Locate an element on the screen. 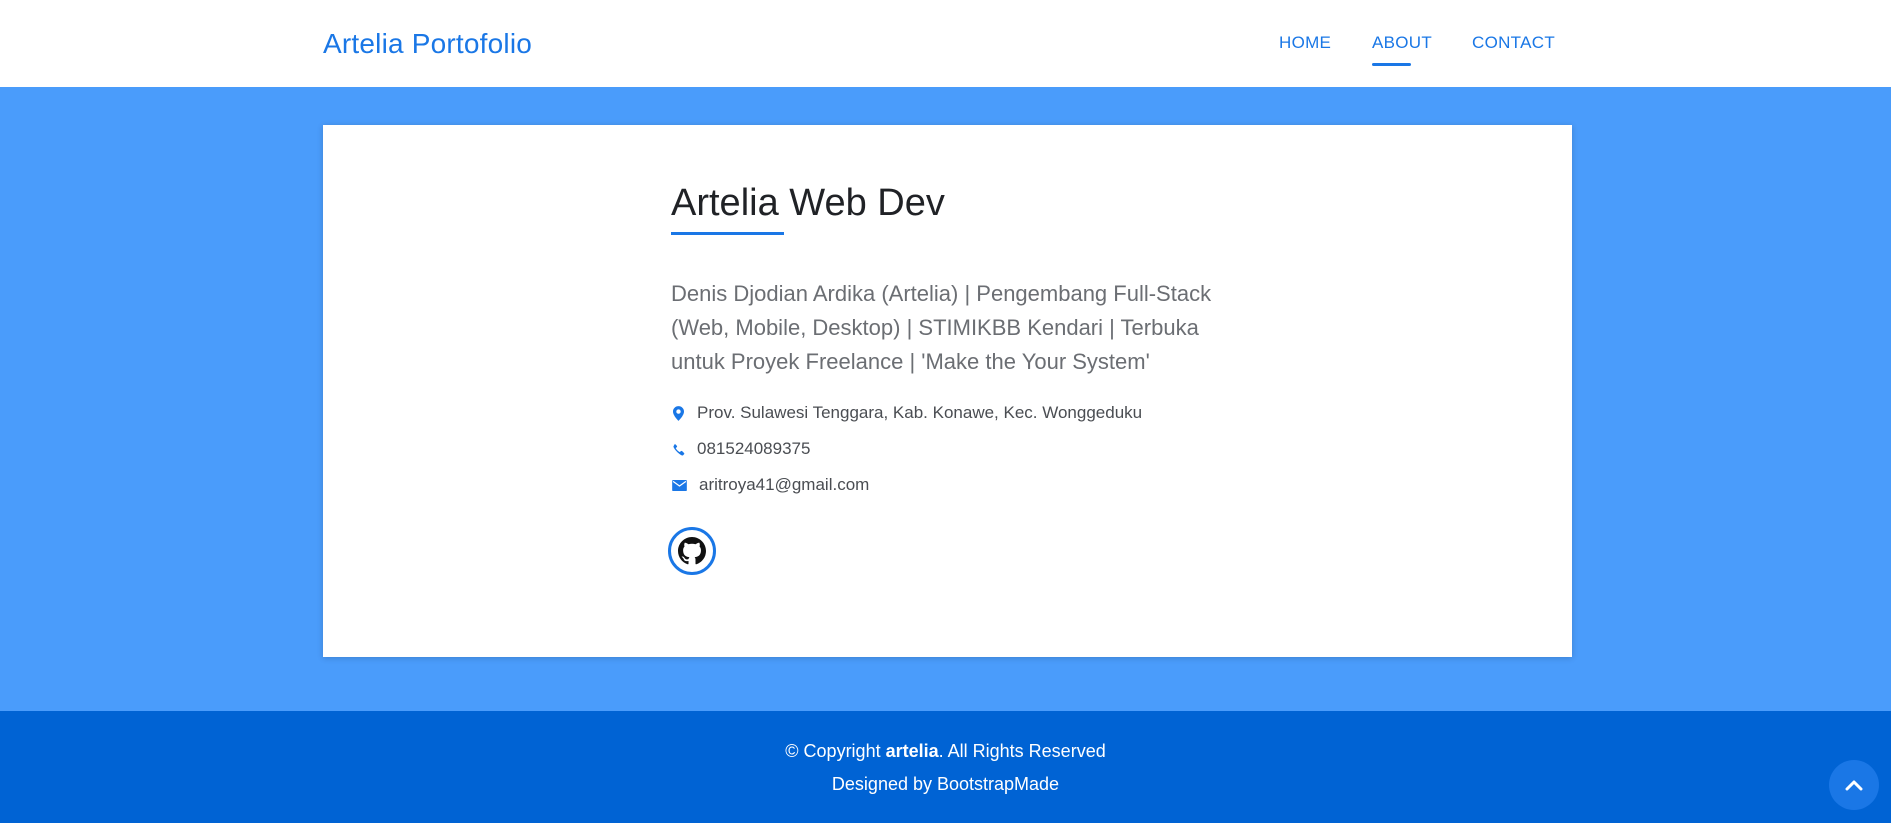 This screenshot has height=823, width=1891. chevron-up-icon is located at coordinates (1854, 785).